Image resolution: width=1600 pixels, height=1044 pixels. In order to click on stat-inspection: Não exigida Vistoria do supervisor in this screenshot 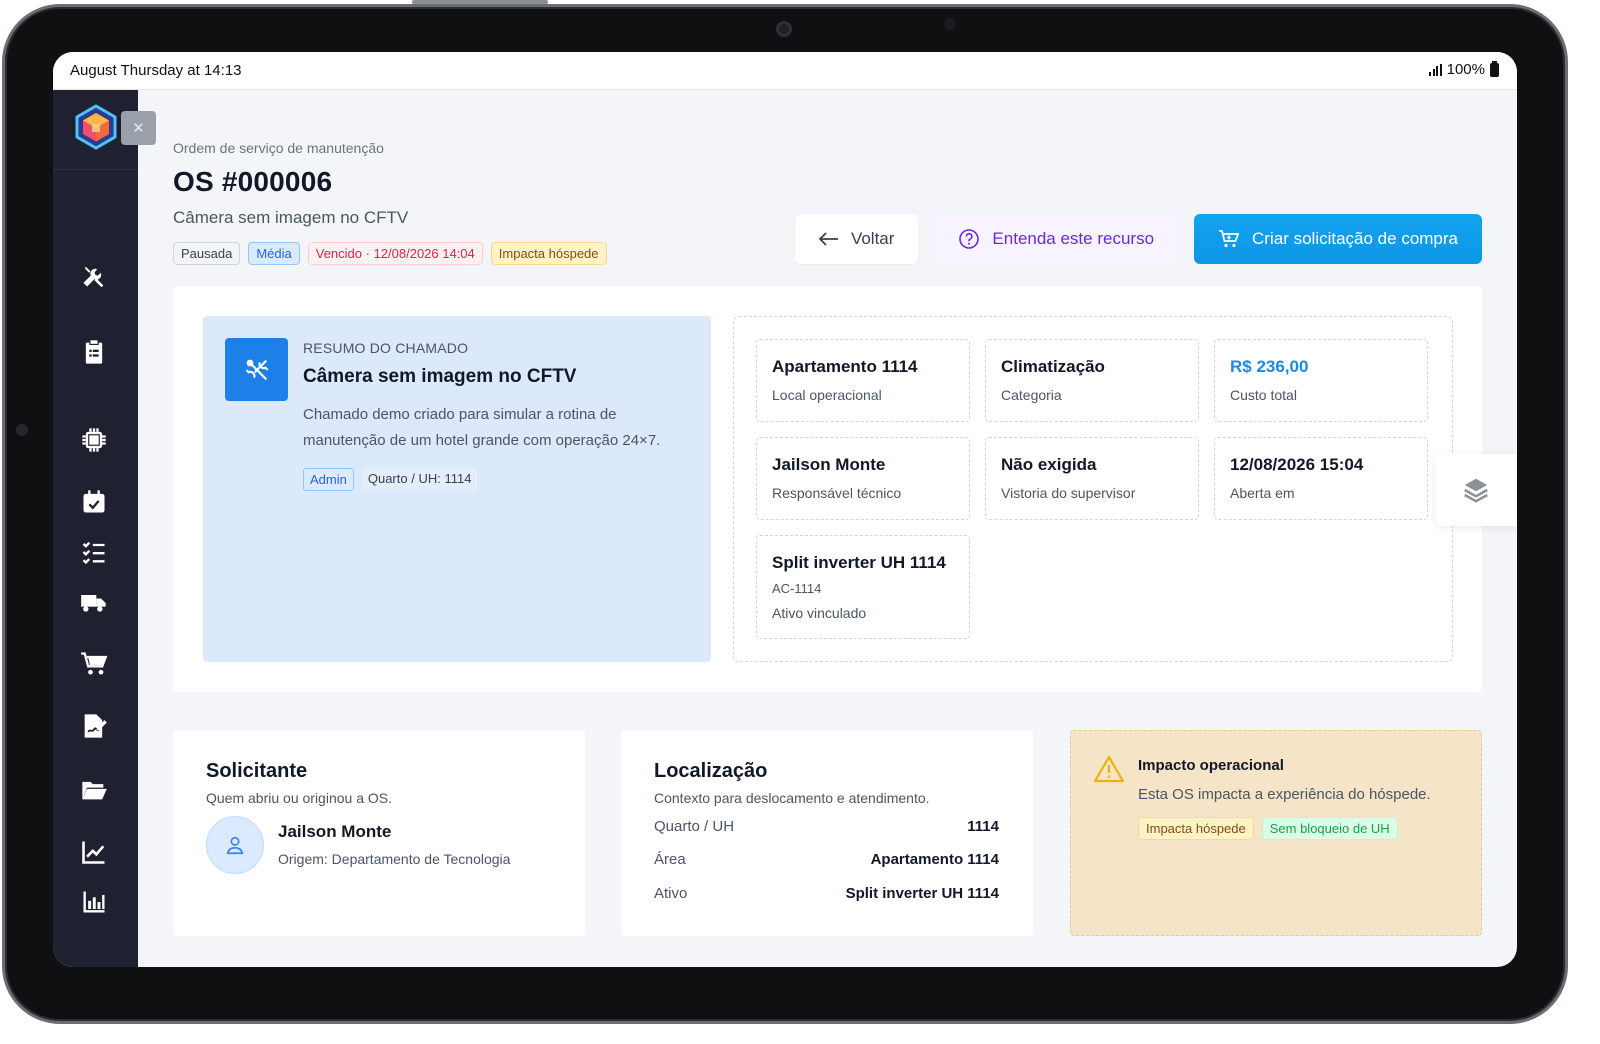, I will do `click(1092, 478)`.